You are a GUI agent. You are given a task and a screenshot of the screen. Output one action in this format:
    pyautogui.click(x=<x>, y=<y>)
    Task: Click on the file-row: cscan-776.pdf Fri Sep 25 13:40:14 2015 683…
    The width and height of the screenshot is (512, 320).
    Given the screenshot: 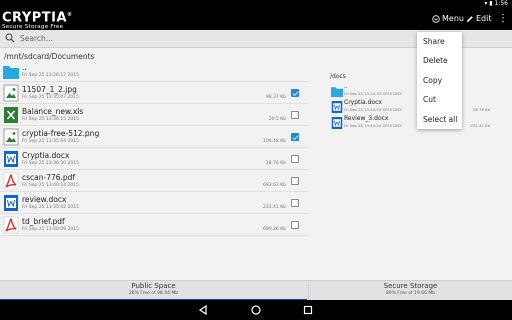 What is the action you would take?
    pyautogui.click(x=154, y=181)
    